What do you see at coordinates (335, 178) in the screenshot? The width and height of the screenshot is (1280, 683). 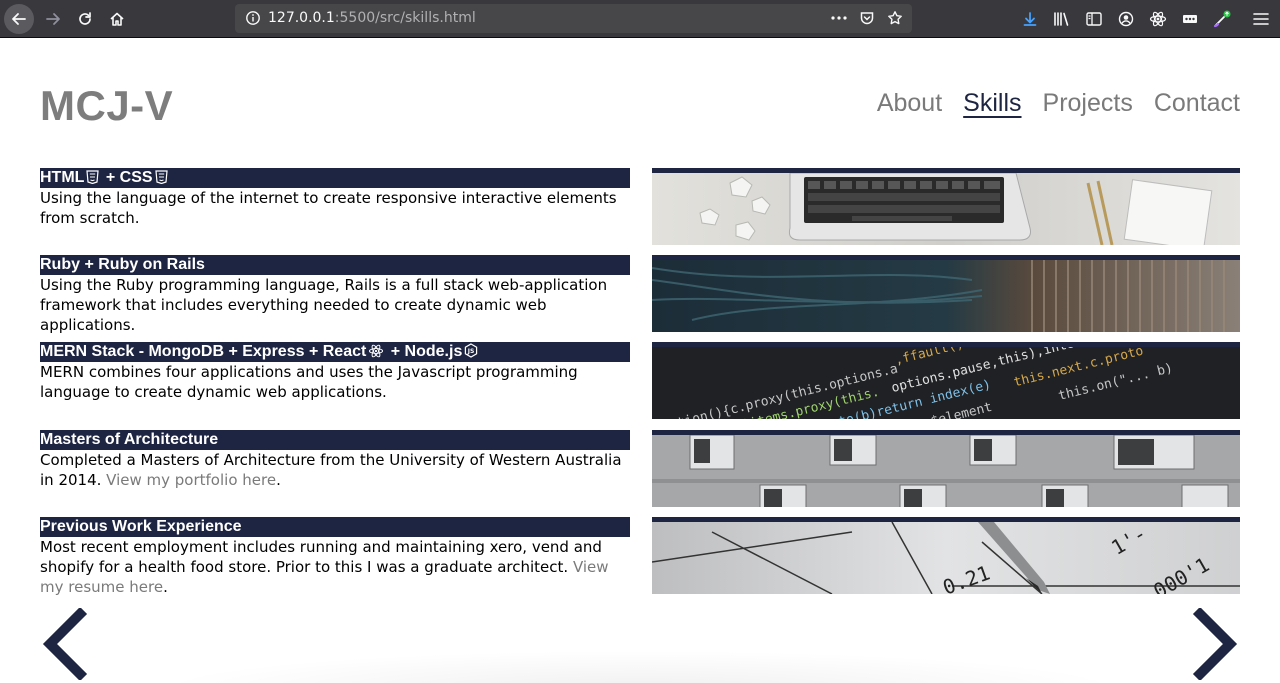 I see `skill-title: HTML + CSS` at bounding box center [335, 178].